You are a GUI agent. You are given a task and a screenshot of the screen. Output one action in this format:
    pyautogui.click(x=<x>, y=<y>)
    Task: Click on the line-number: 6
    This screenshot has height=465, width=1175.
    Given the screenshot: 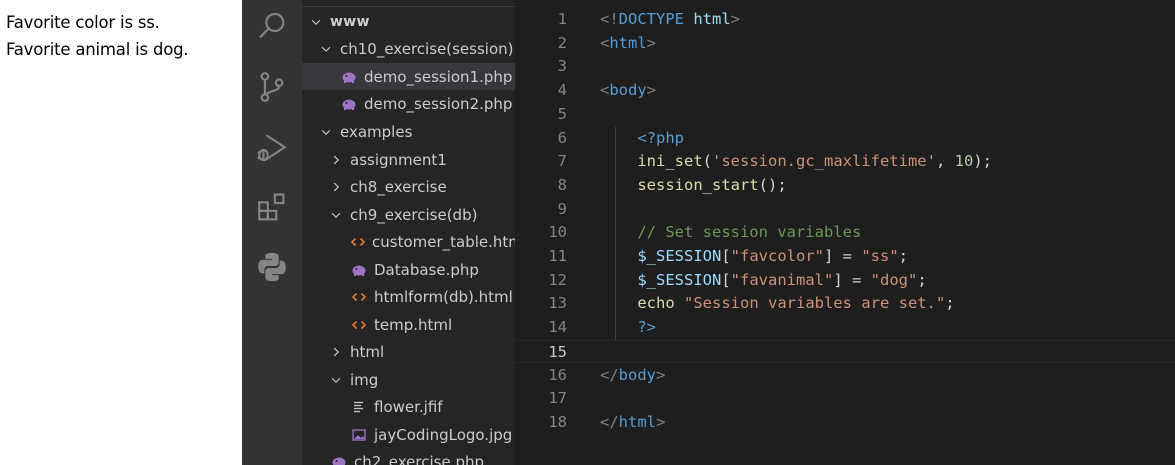 What is the action you would take?
    pyautogui.click(x=562, y=137)
    